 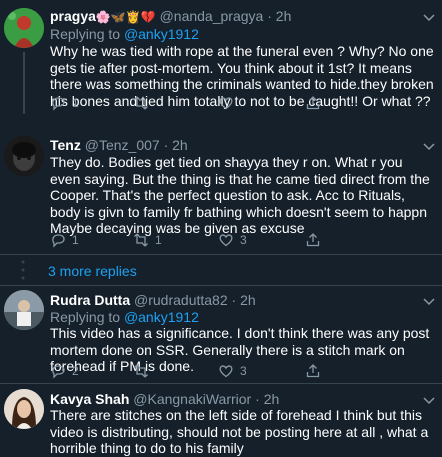 I want to click on retweet-count: 1, so click(x=158, y=240).